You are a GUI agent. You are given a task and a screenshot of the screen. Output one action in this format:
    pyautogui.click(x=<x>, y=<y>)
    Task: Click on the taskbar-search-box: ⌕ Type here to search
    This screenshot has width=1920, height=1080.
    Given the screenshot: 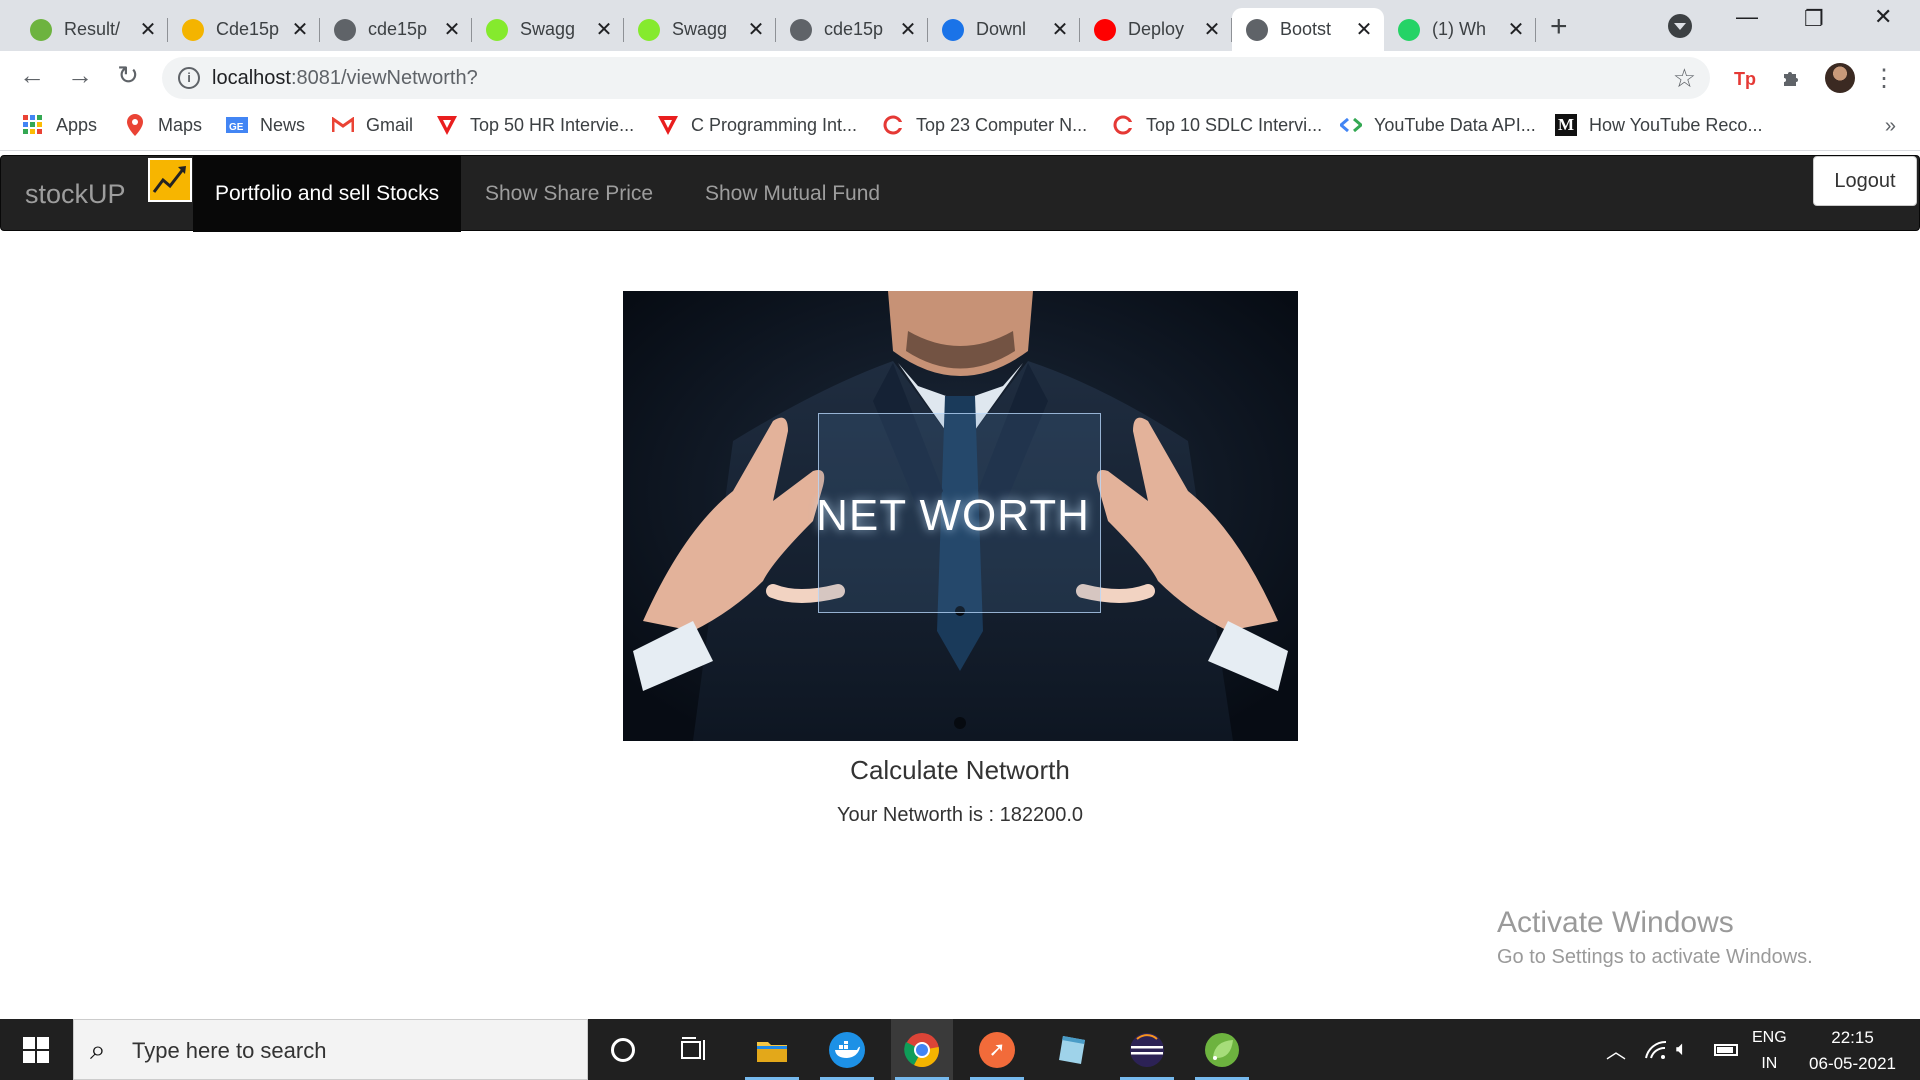 What is the action you would take?
    pyautogui.click(x=330, y=1049)
    